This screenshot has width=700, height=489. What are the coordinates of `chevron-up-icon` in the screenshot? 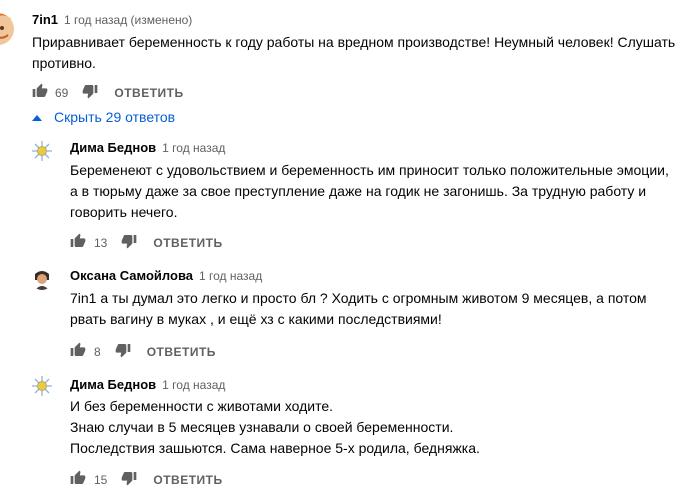 It's located at (37, 117).